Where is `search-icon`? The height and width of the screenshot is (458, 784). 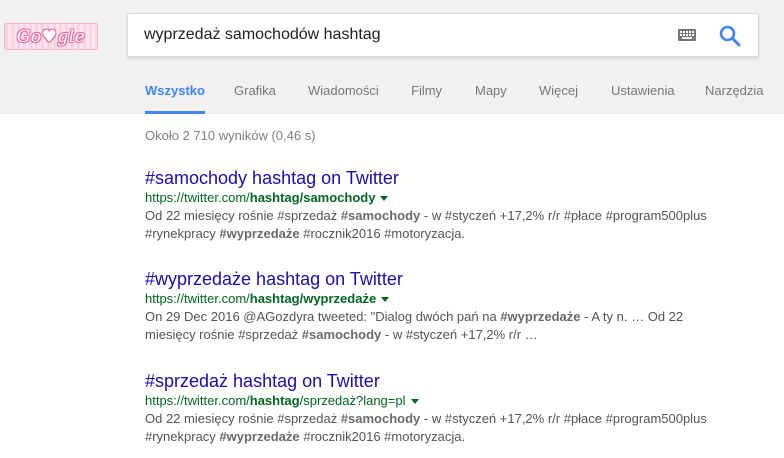
search-icon is located at coordinates (730, 36).